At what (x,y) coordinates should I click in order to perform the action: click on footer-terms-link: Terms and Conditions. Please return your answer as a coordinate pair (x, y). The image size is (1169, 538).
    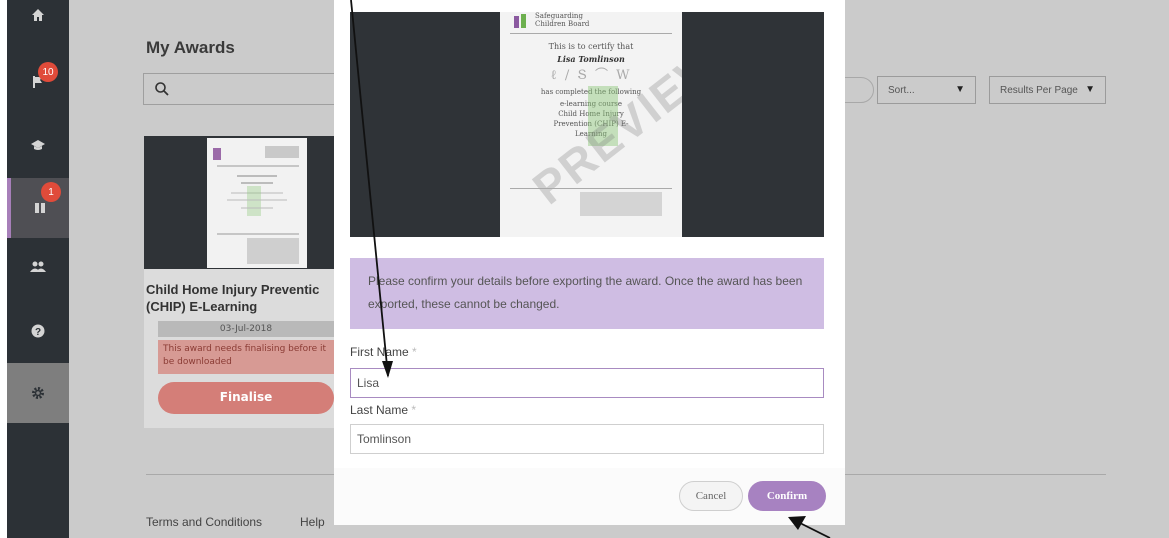
    Looking at the image, I should click on (204, 522).